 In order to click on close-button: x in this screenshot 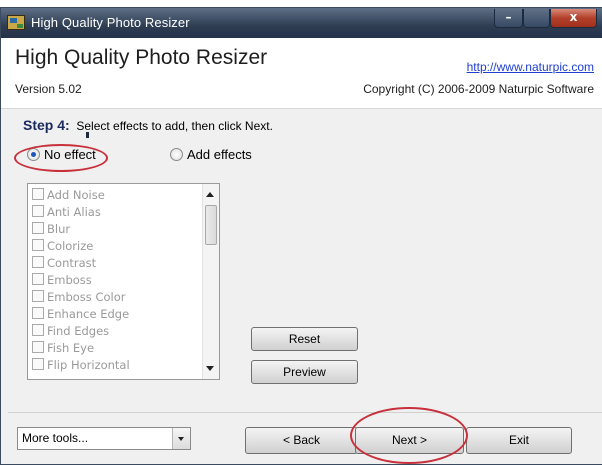, I will do `click(573, 18)`.